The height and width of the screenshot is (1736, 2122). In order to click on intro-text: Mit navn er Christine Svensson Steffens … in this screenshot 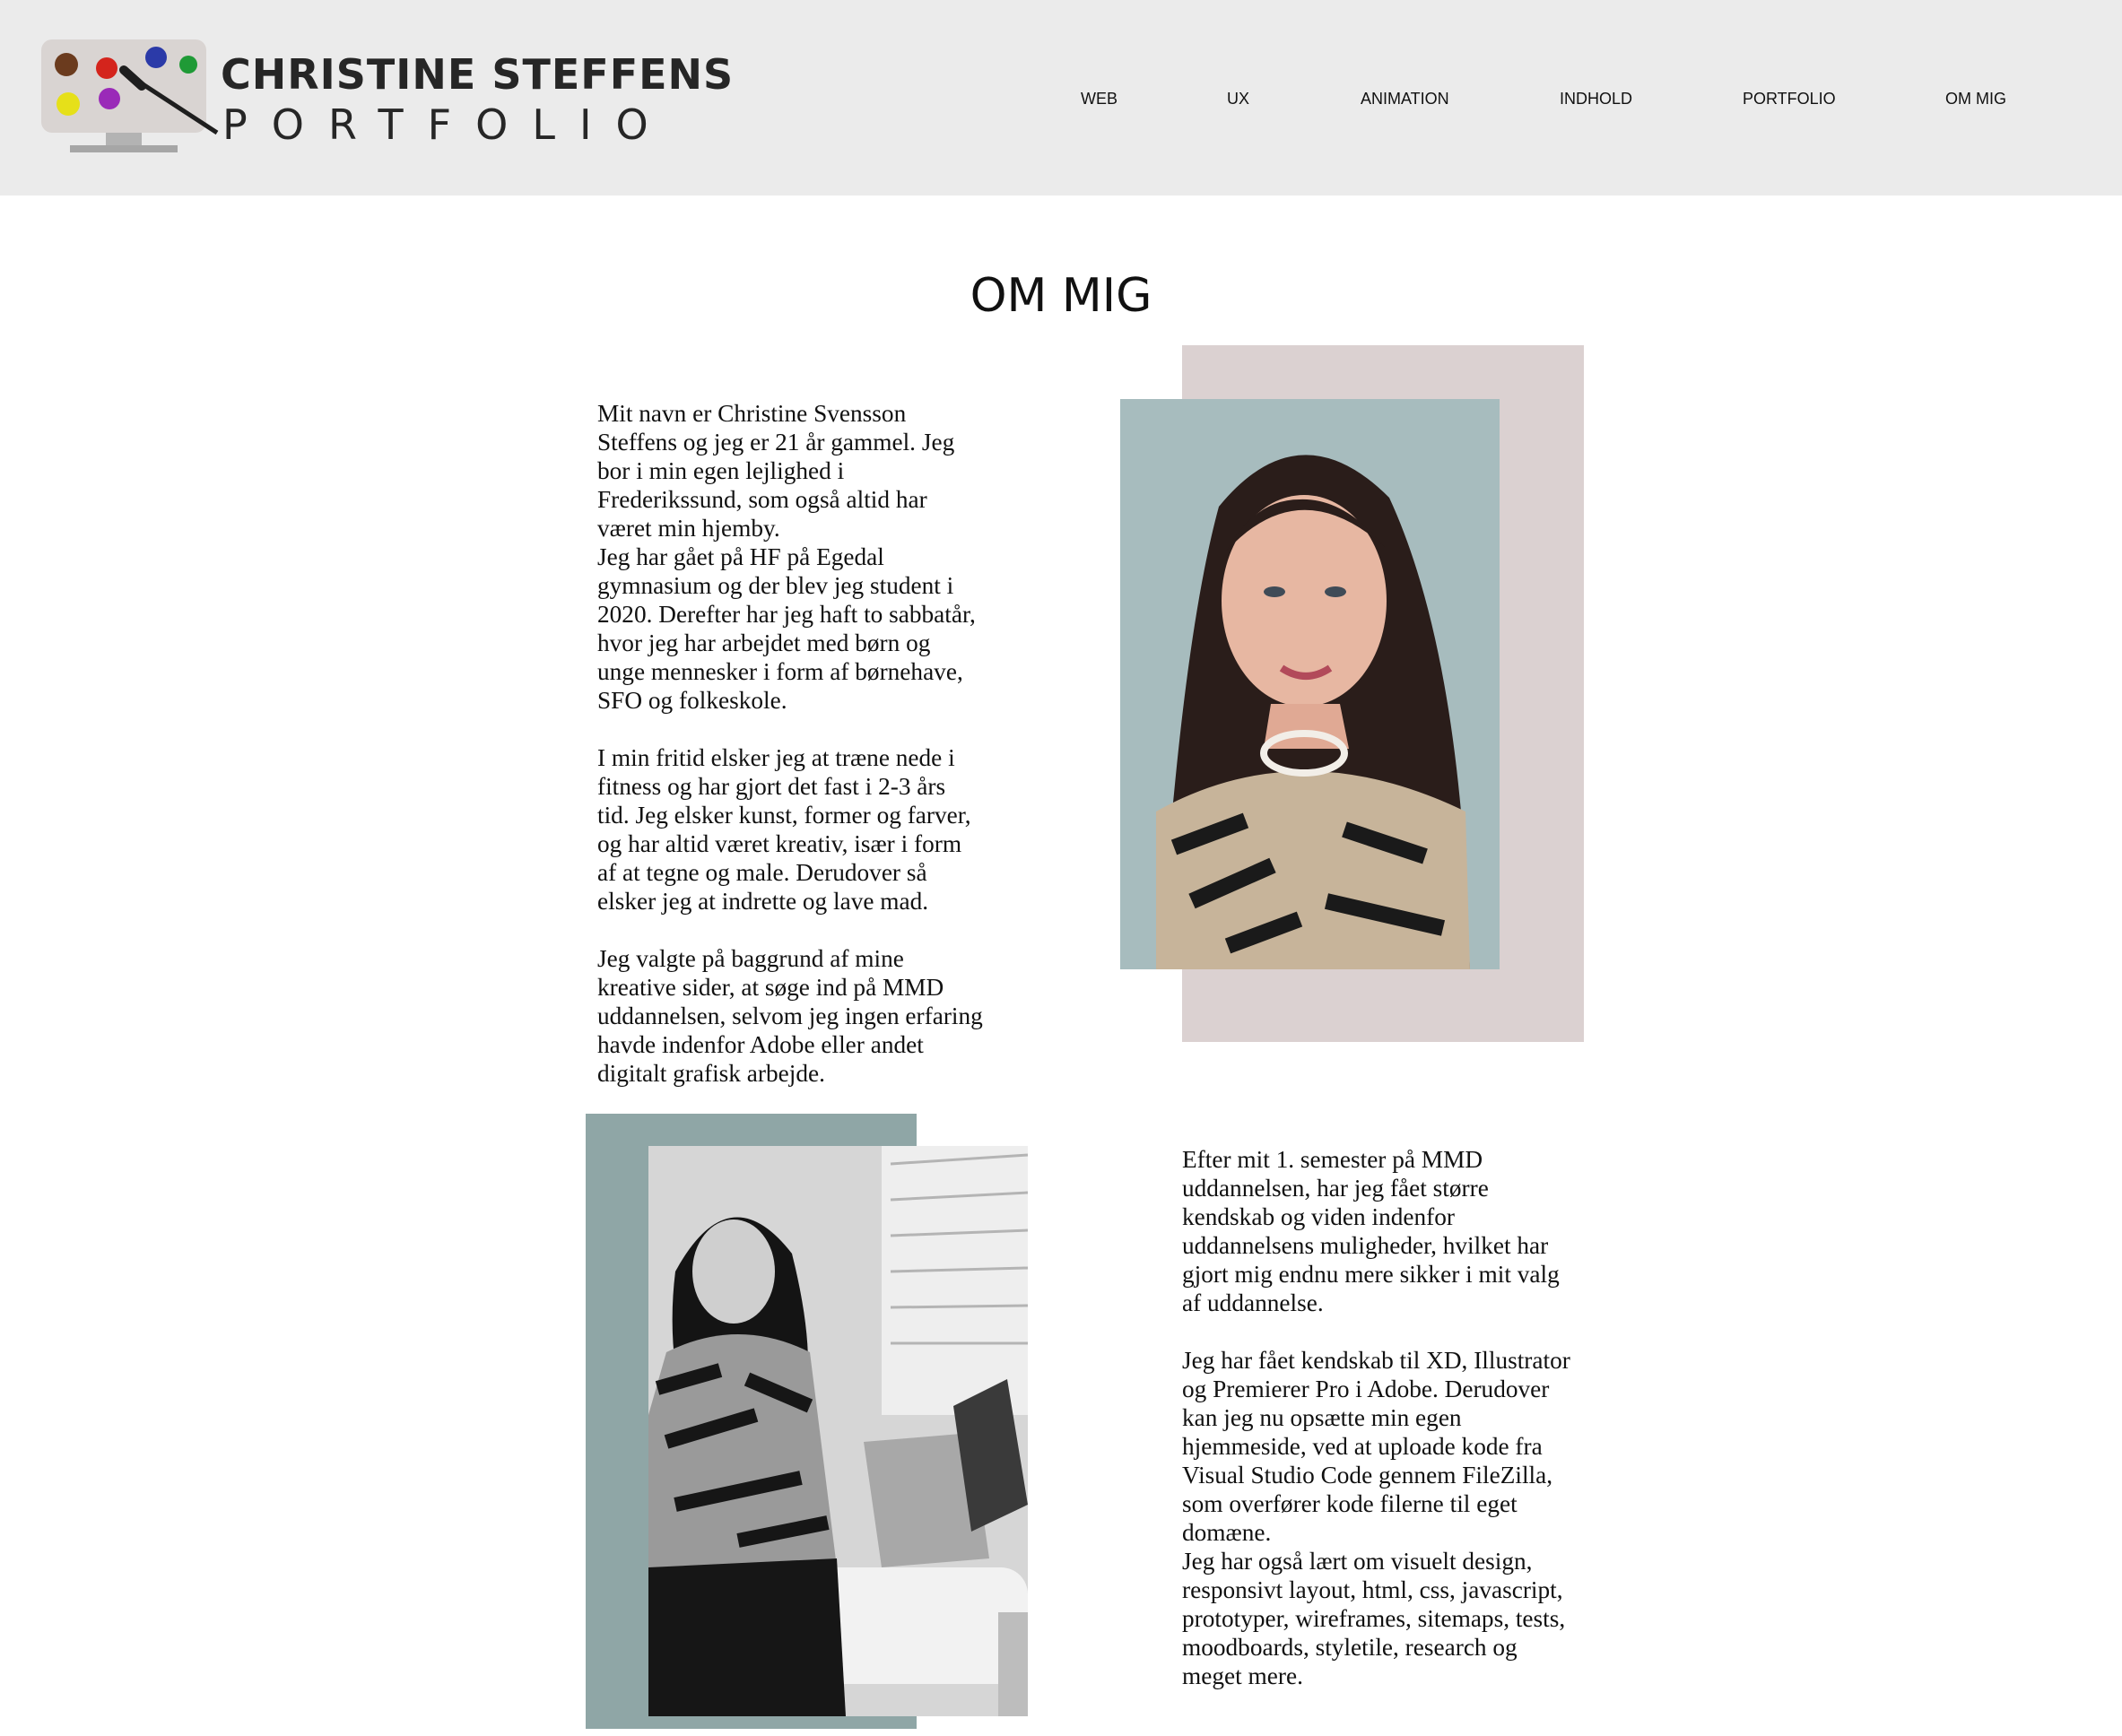, I will do `click(790, 743)`.